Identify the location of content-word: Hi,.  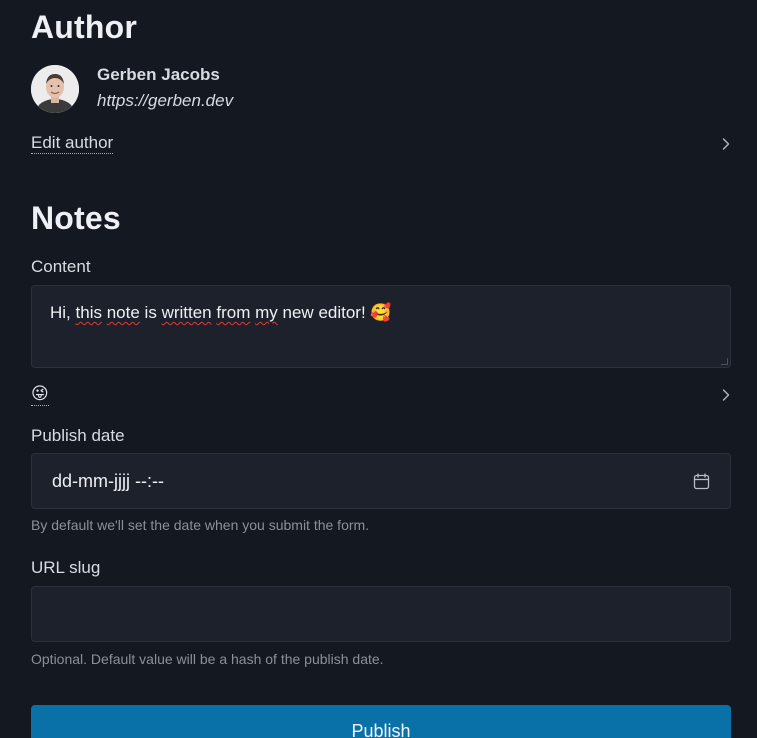
(60, 312).